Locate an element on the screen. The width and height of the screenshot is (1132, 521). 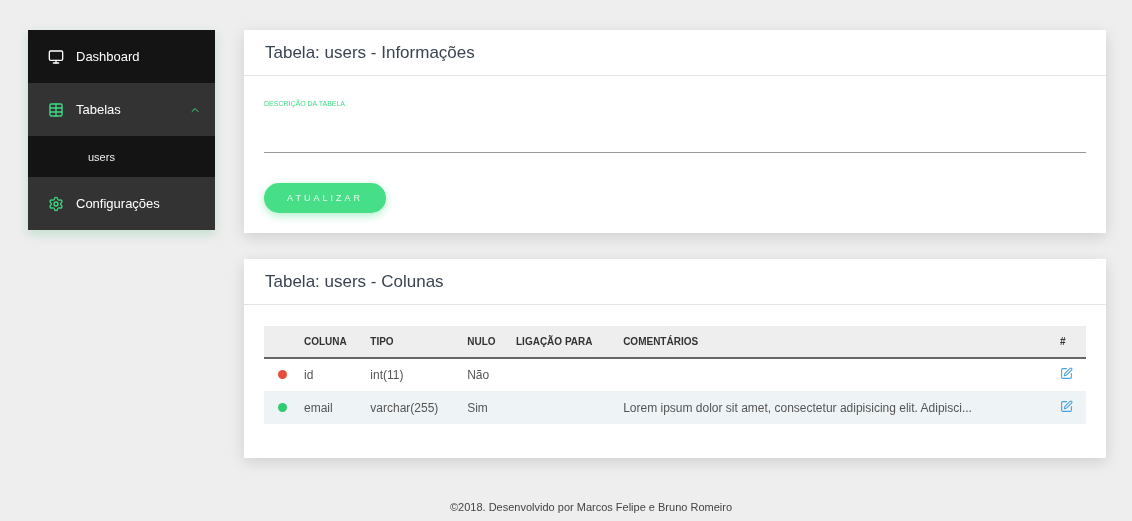
table-cell: int(11) is located at coordinates (387, 375).